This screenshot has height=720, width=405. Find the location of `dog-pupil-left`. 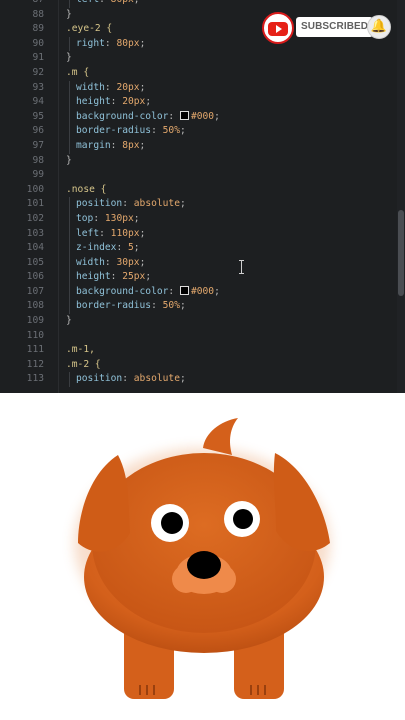

dog-pupil-left is located at coordinates (172, 523).